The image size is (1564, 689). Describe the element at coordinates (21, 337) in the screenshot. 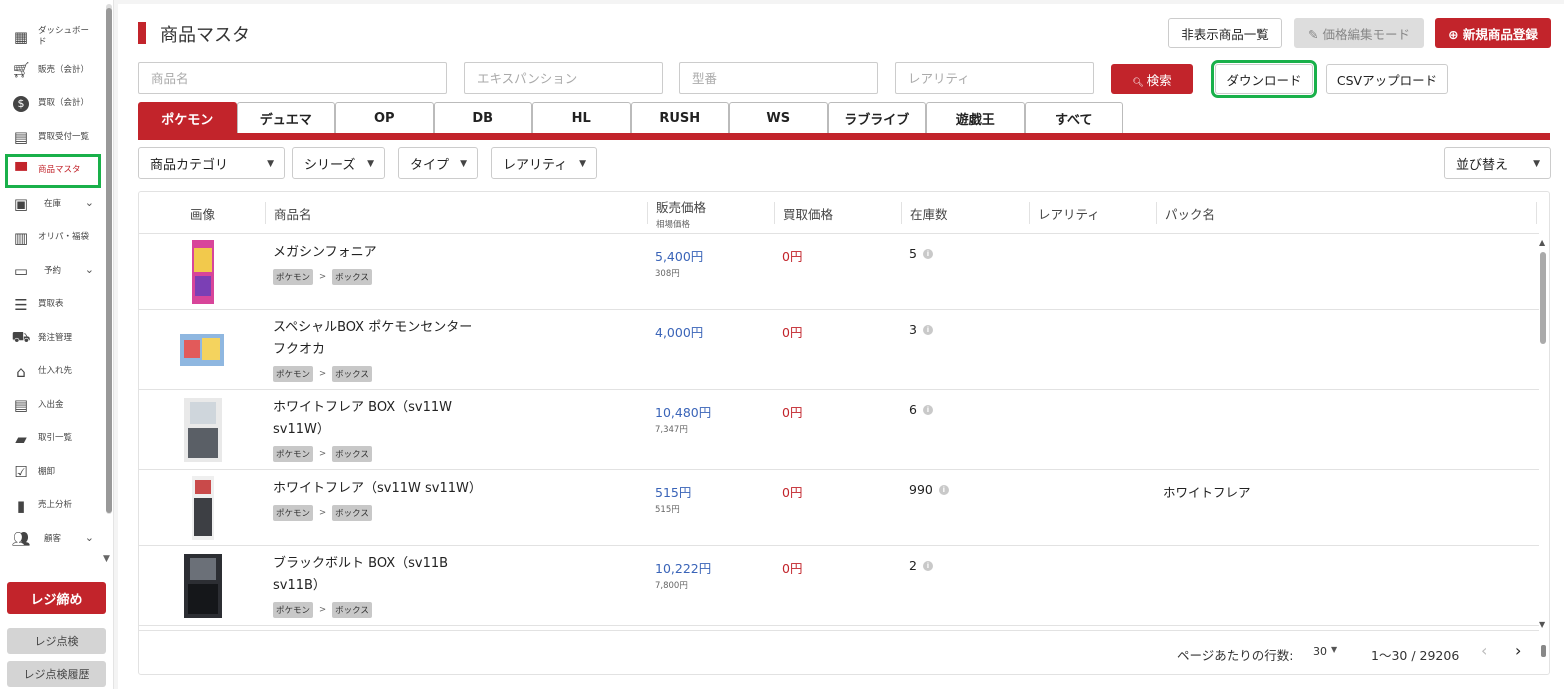

I see `truck-icon: ⛟` at that location.